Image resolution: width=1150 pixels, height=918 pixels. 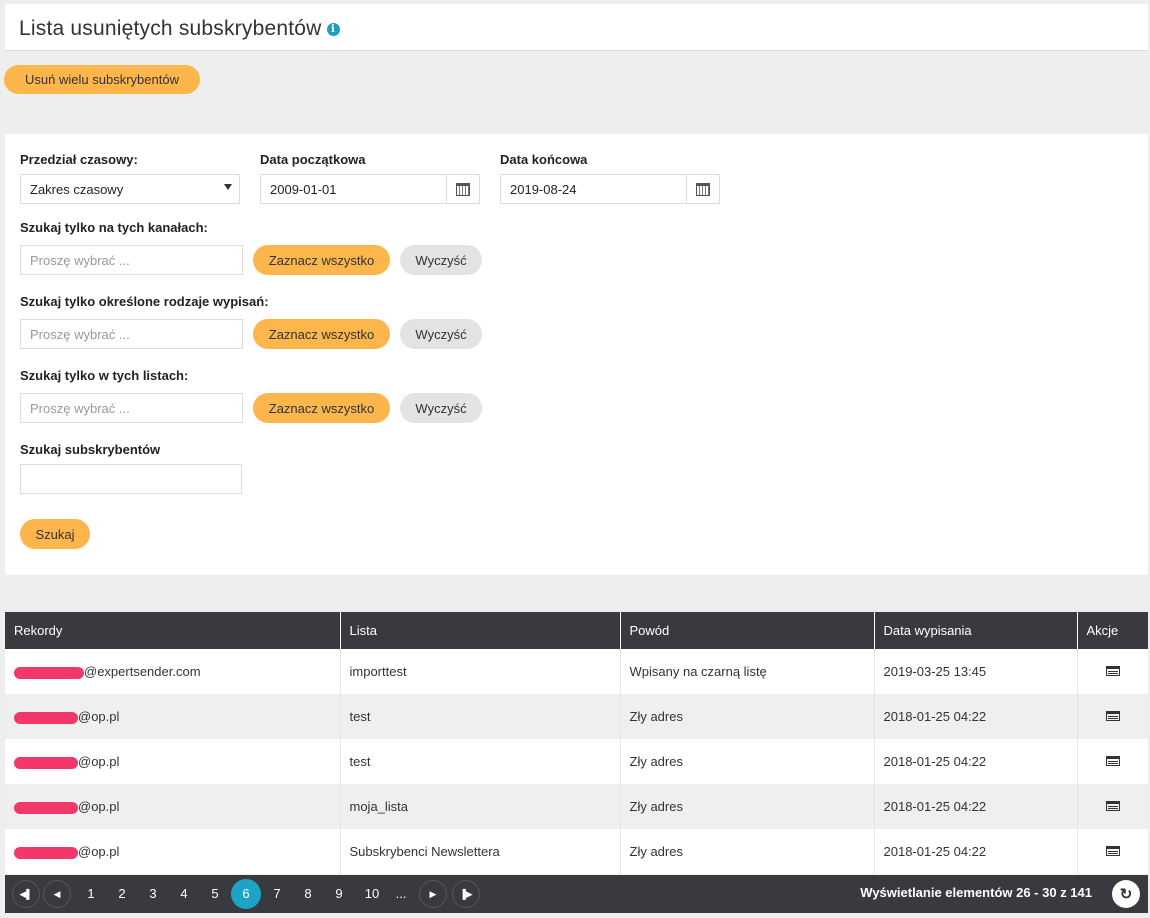 What do you see at coordinates (142, 671) in the screenshot?
I see `email-suffix: @expertsender.com` at bounding box center [142, 671].